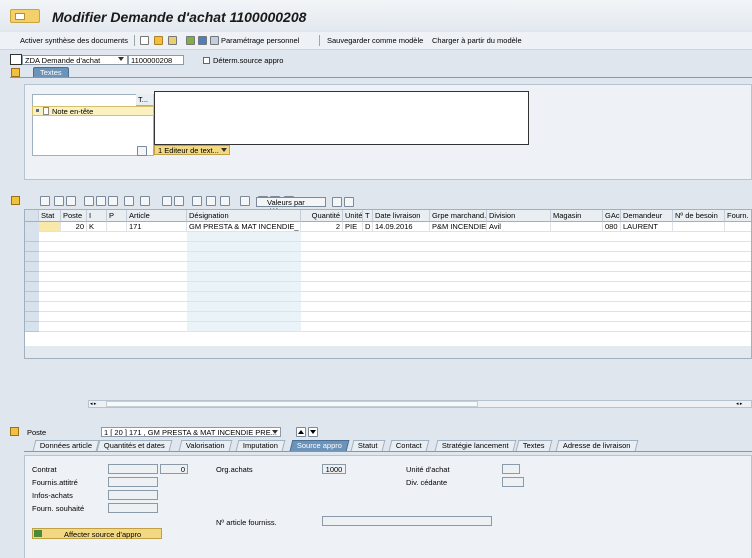  I want to click on layout-icon, so click(211, 201).